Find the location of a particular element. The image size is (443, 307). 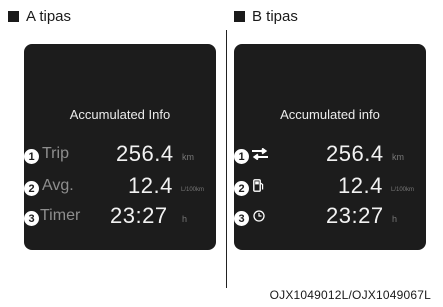

panel-b-row-timer: 3 23:27 h is located at coordinates (330, 219).